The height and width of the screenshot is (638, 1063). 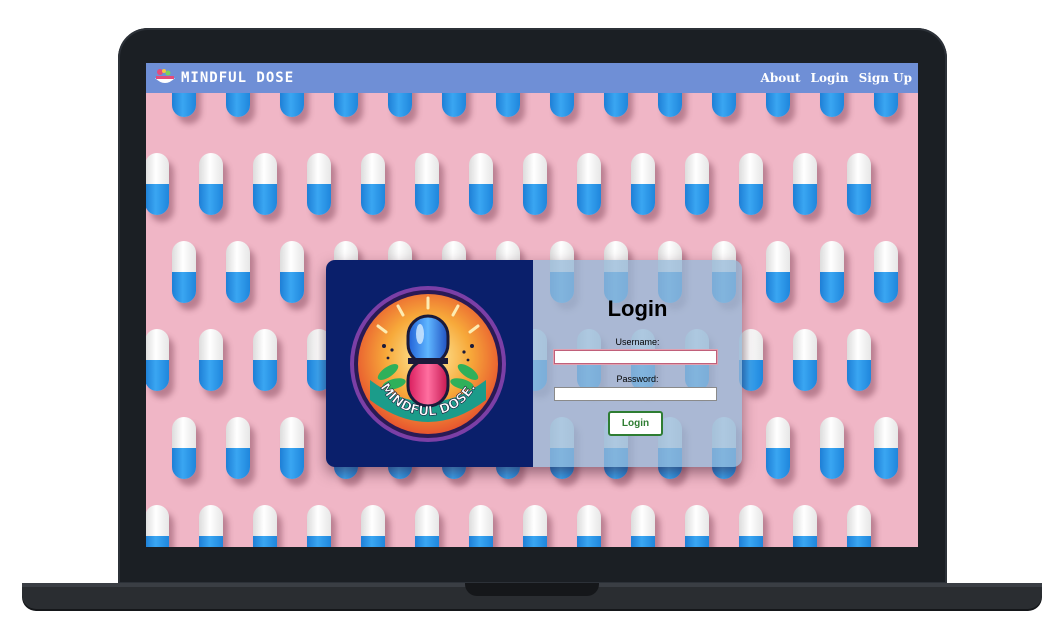 I want to click on logo-panel: MINDFUL DOSE., so click(x=429, y=363).